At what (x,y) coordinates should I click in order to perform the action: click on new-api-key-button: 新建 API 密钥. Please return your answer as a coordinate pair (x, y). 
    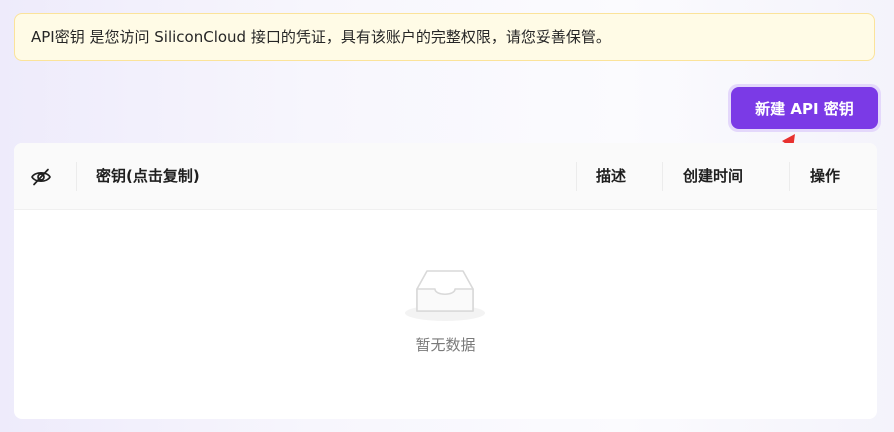
    Looking at the image, I should click on (804, 108).